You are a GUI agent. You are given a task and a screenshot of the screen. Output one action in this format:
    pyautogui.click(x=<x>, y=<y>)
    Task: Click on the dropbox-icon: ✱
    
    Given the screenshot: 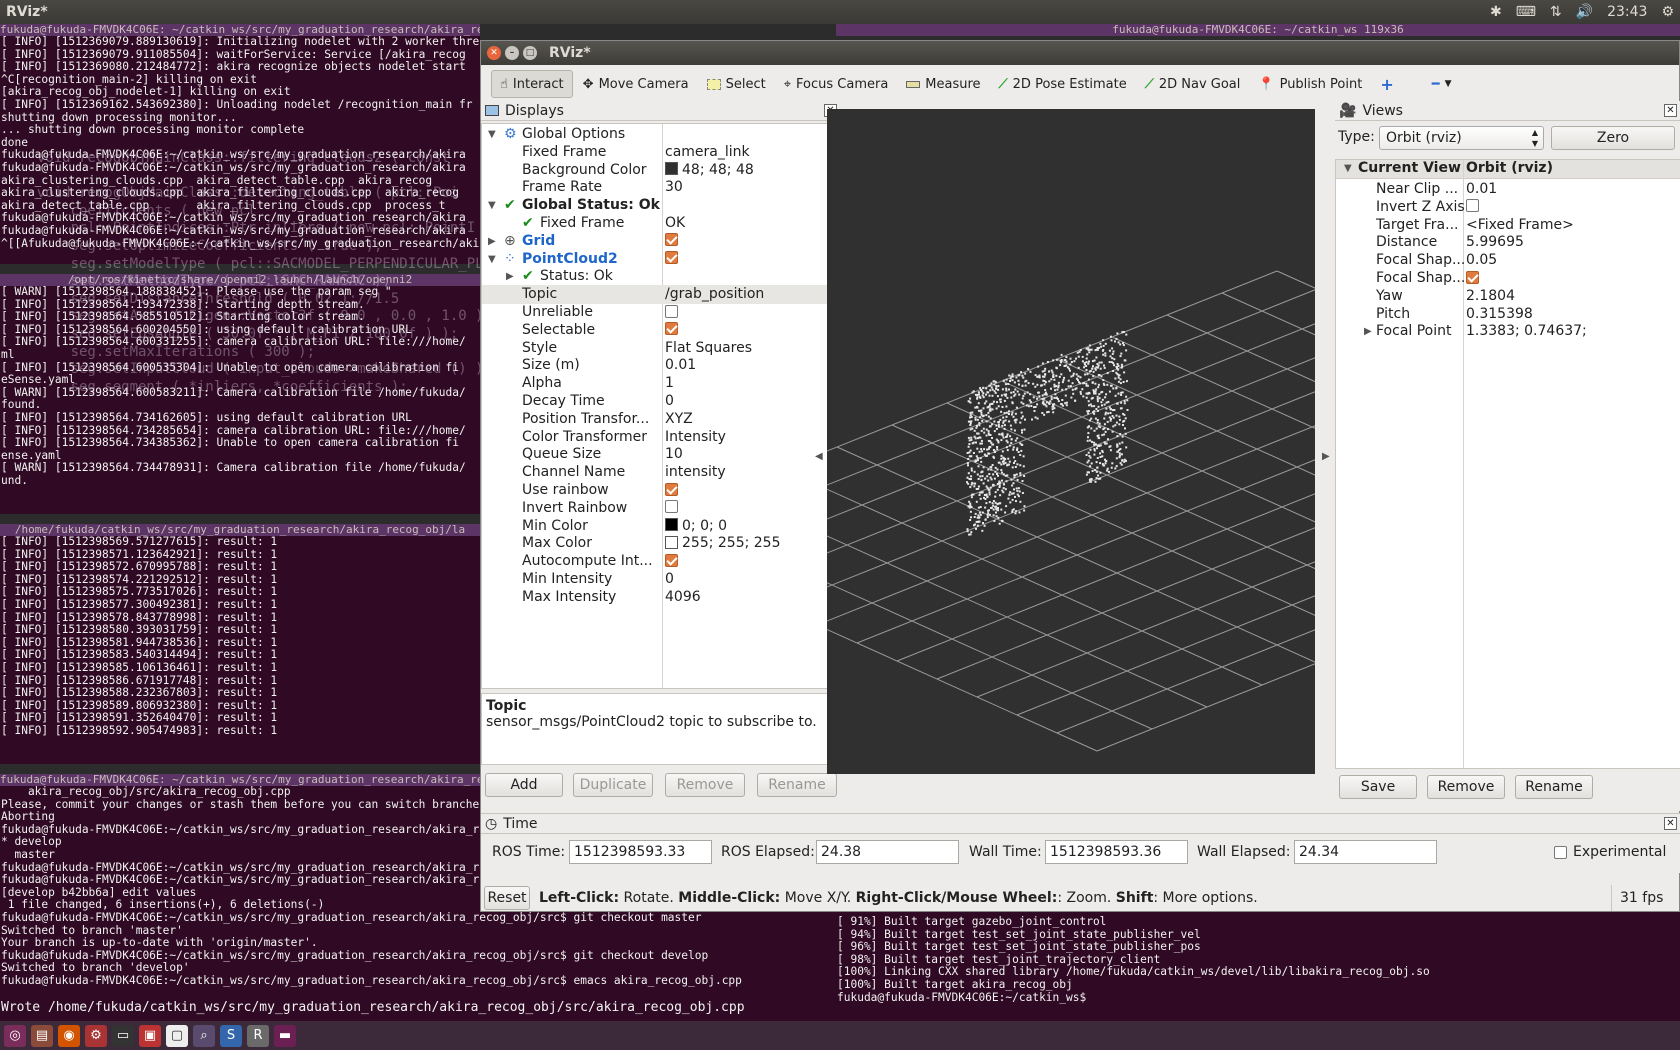 What is the action you would take?
    pyautogui.click(x=1496, y=12)
    